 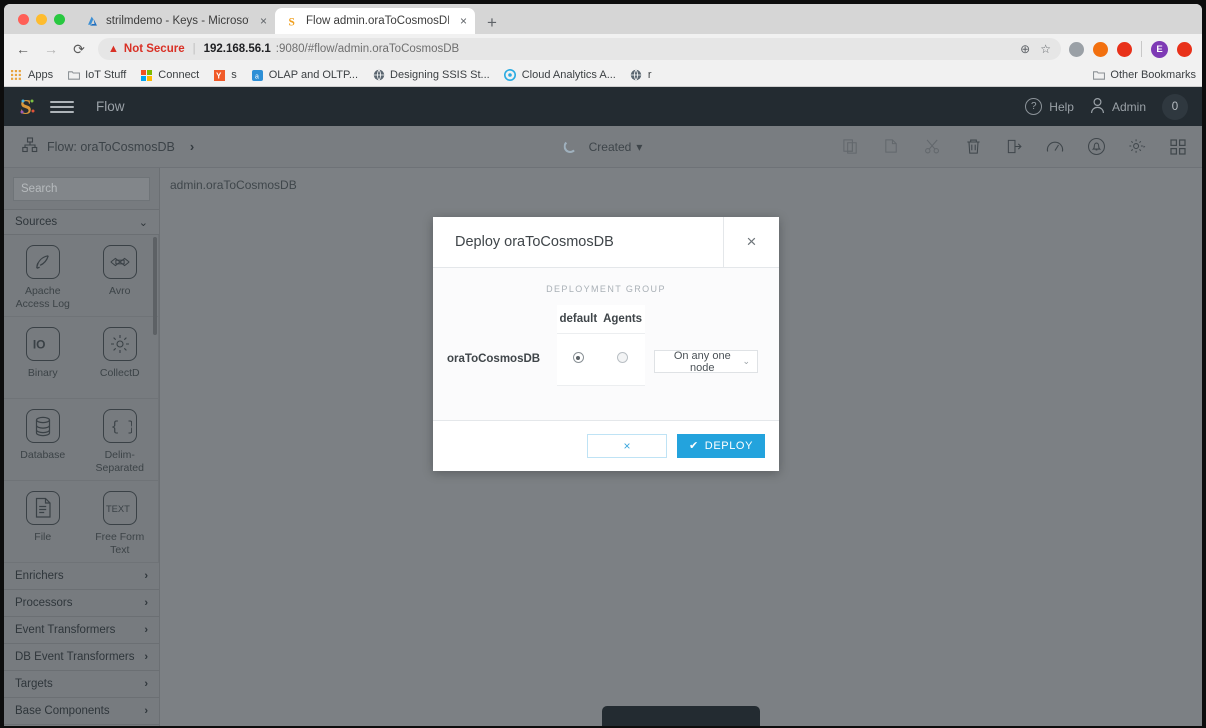 What do you see at coordinates (1100, 49) in the screenshot?
I see `extension-orange-icon` at bounding box center [1100, 49].